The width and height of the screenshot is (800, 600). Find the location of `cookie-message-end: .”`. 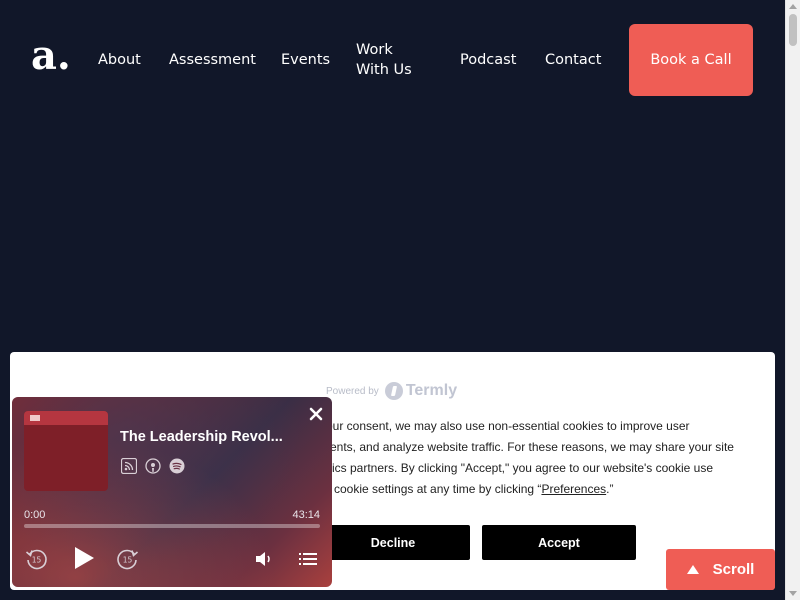

cookie-message-end: .” is located at coordinates (610, 489).